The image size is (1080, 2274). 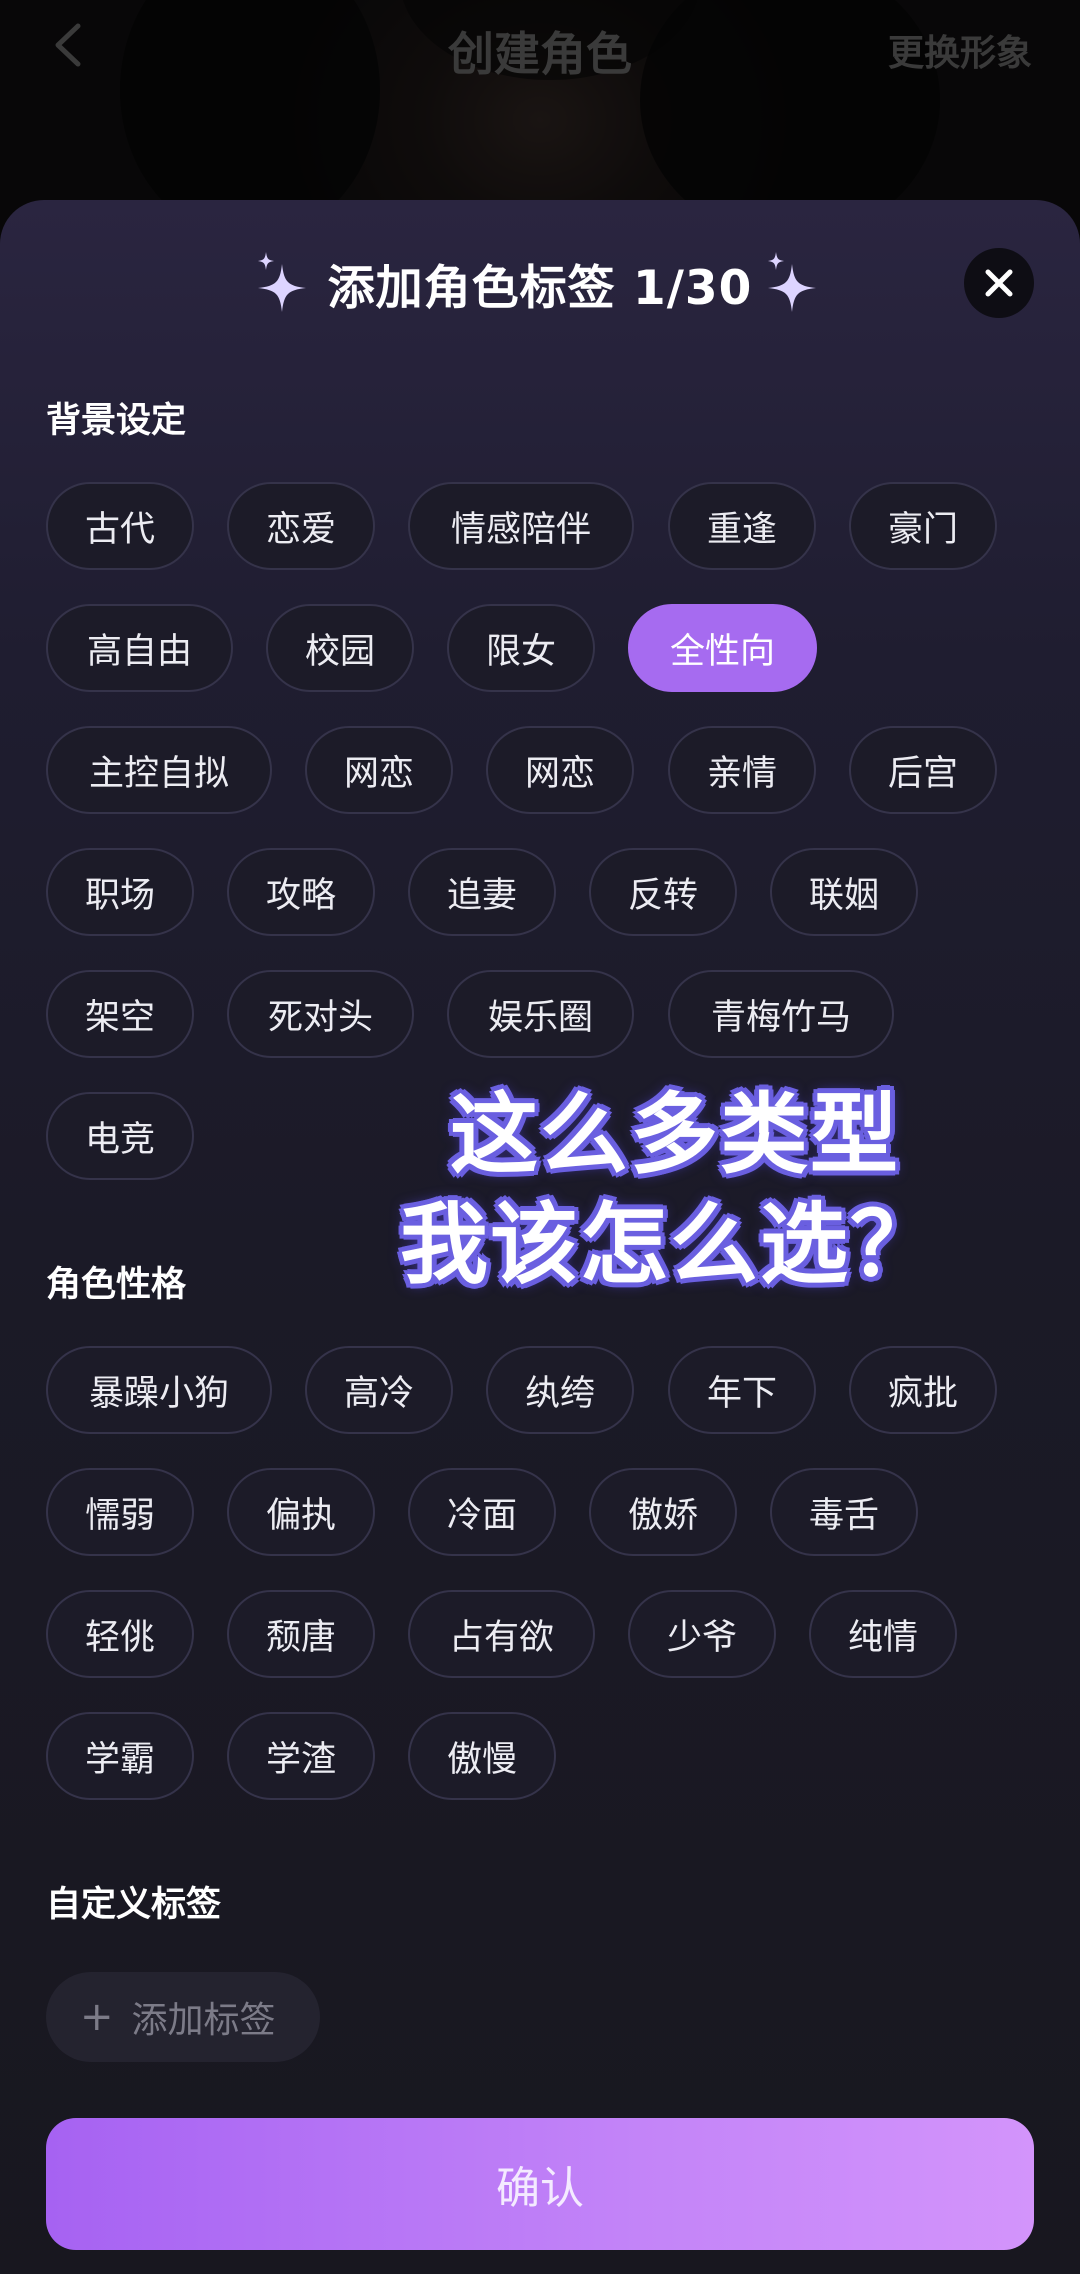 What do you see at coordinates (120, 892) in the screenshot?
I see `tag-chip: 职场` at bounding box center [120, 892].